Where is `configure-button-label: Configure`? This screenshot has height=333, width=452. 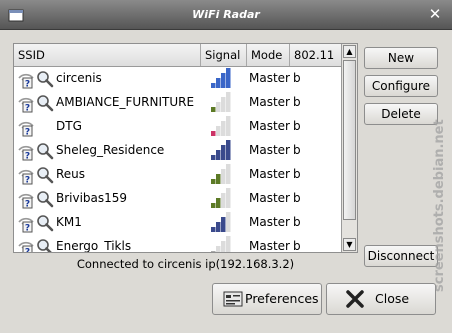 configure-button-label: Configure is located at coordinates (401, 86).